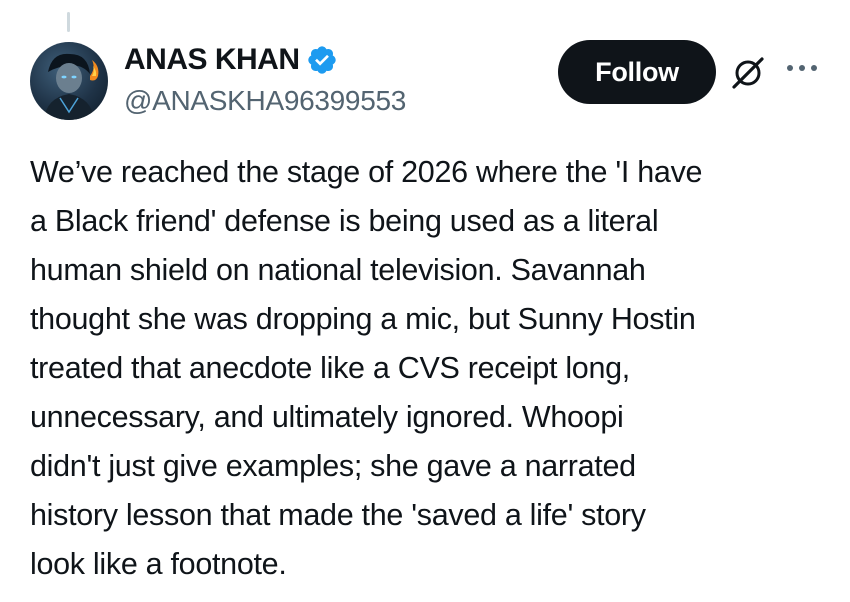 The image size is (850, 602). I want to click on thread-connector-line, so click(68, 22).